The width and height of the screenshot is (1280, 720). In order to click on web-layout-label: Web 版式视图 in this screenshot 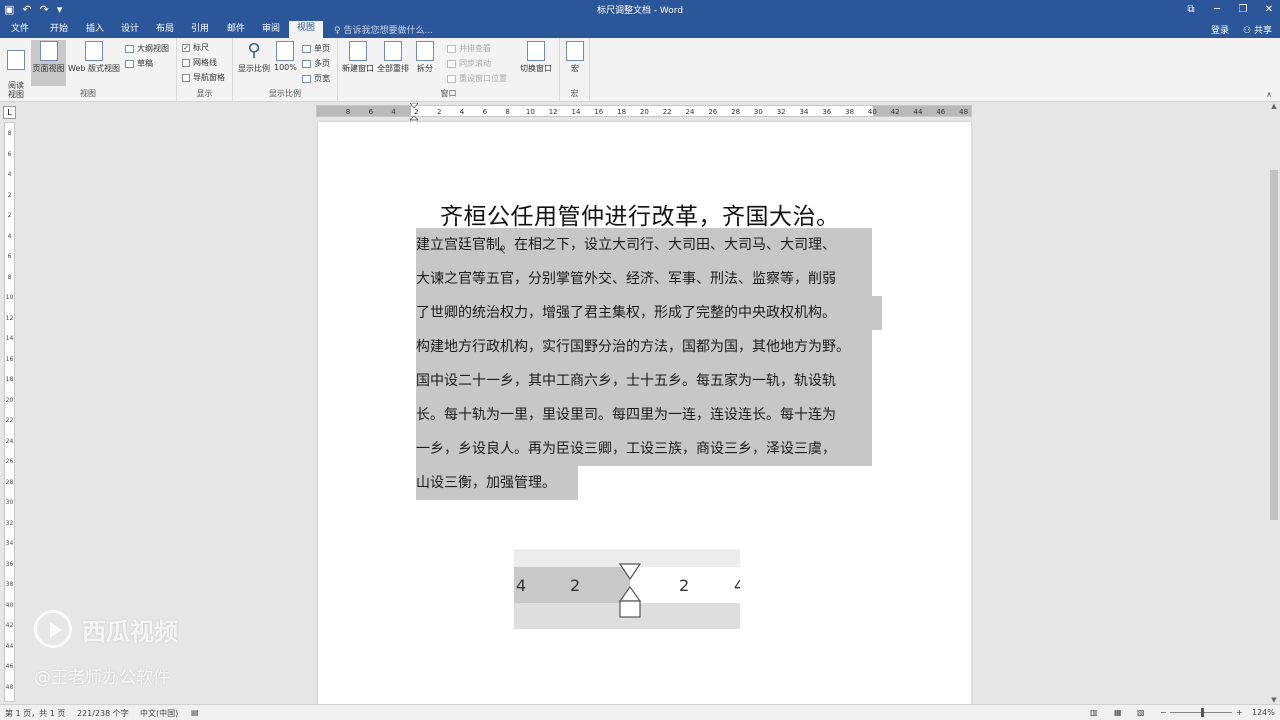, I will do `click(94, 68)`.